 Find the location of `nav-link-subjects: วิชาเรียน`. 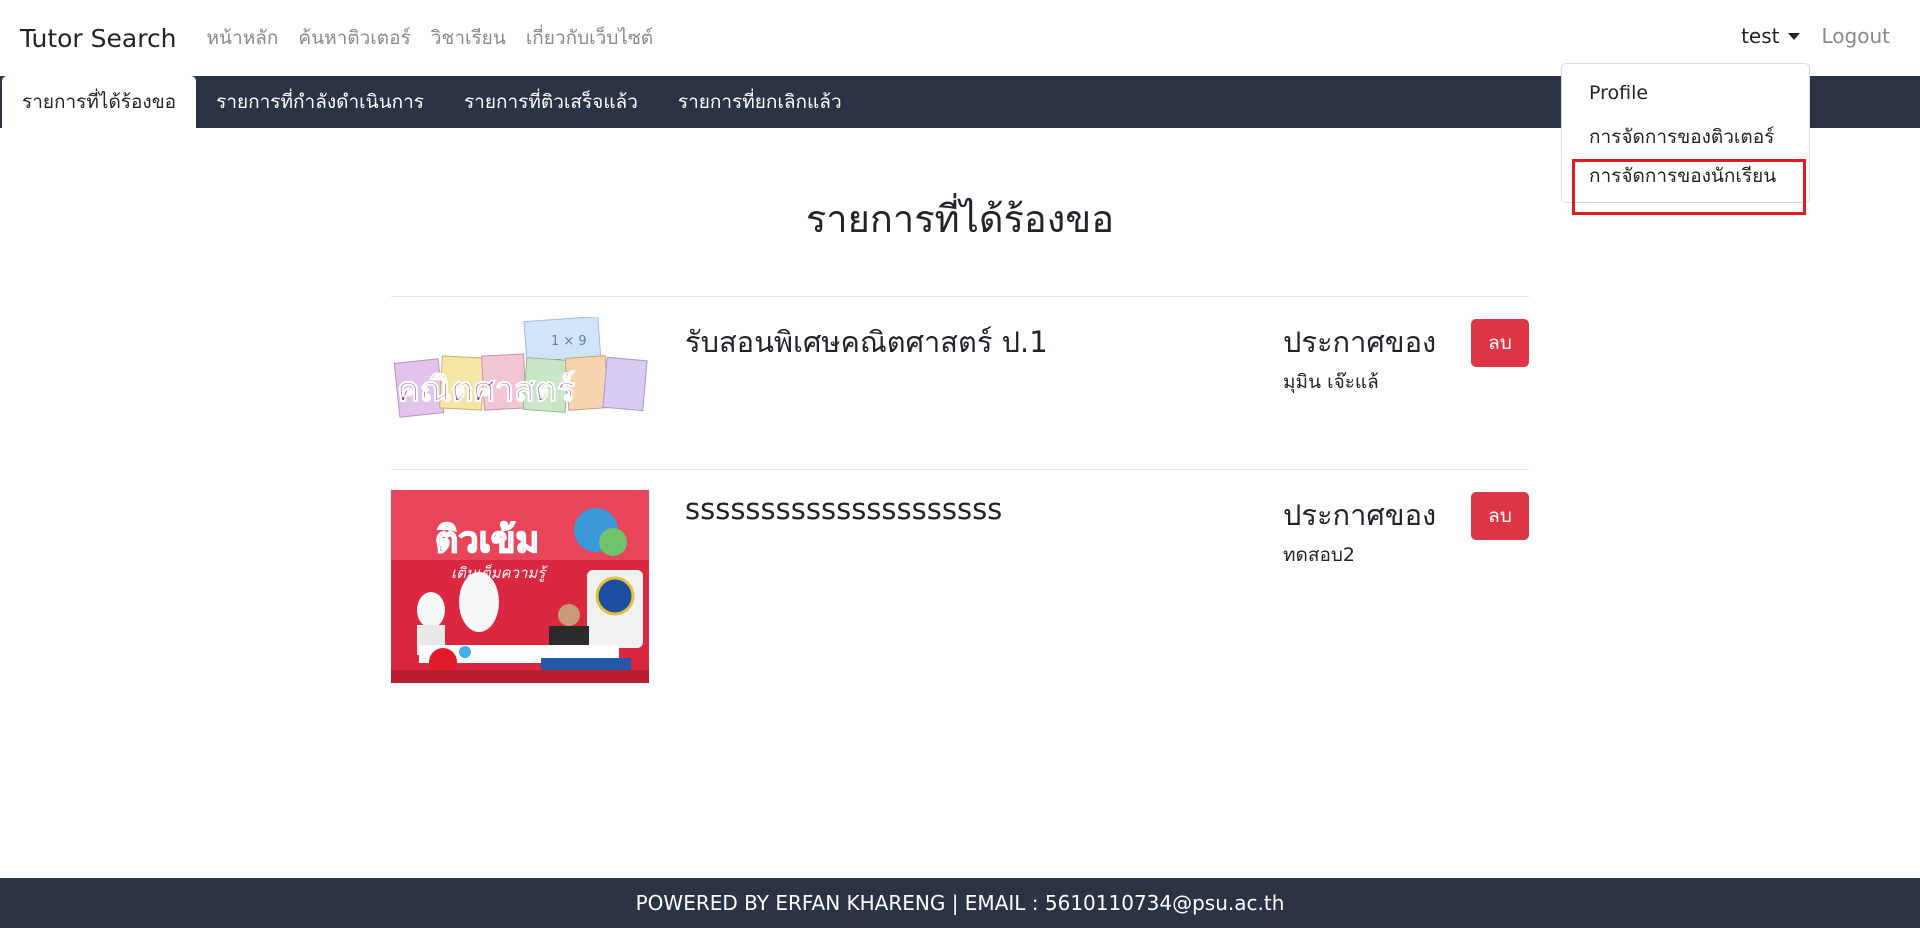

nav-link-subjects: วิชาเรียน is located at coordinates (468, 38).